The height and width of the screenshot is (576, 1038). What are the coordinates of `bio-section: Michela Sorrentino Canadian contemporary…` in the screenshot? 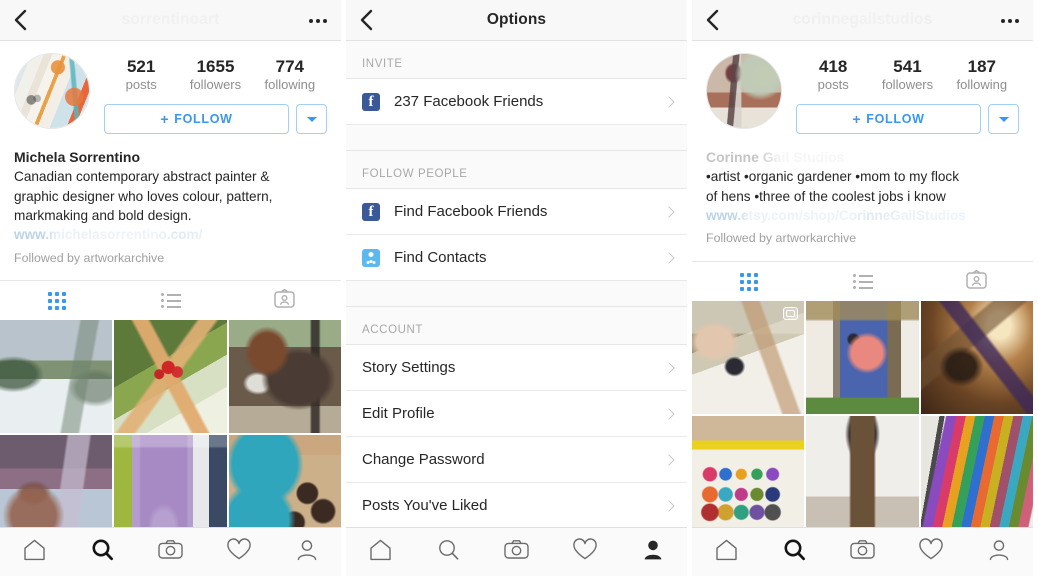 It's located at (170, 201).